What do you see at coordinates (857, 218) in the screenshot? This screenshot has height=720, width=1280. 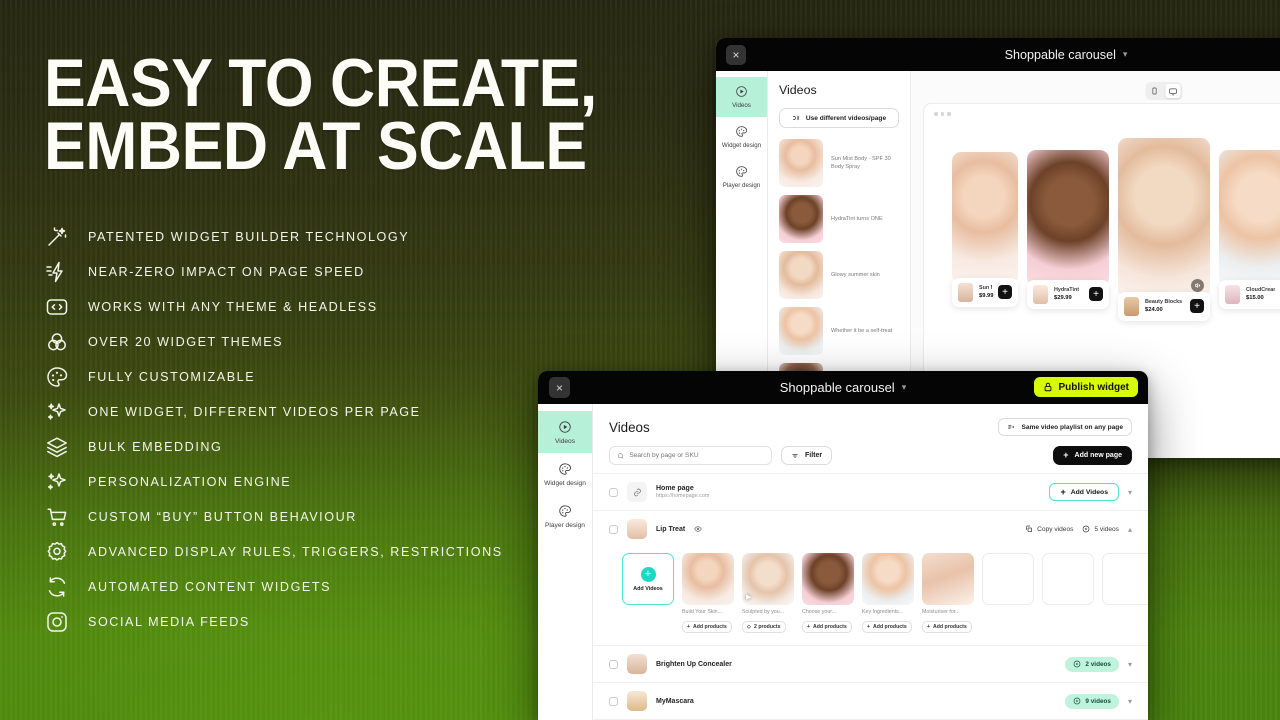 I see `video-caption: HydraTint turns ONE` at bounding box center [857, 218].